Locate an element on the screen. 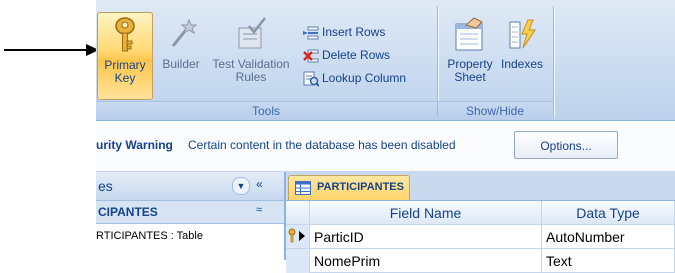  builder-wand-icon is located at coordinates (184, 32).